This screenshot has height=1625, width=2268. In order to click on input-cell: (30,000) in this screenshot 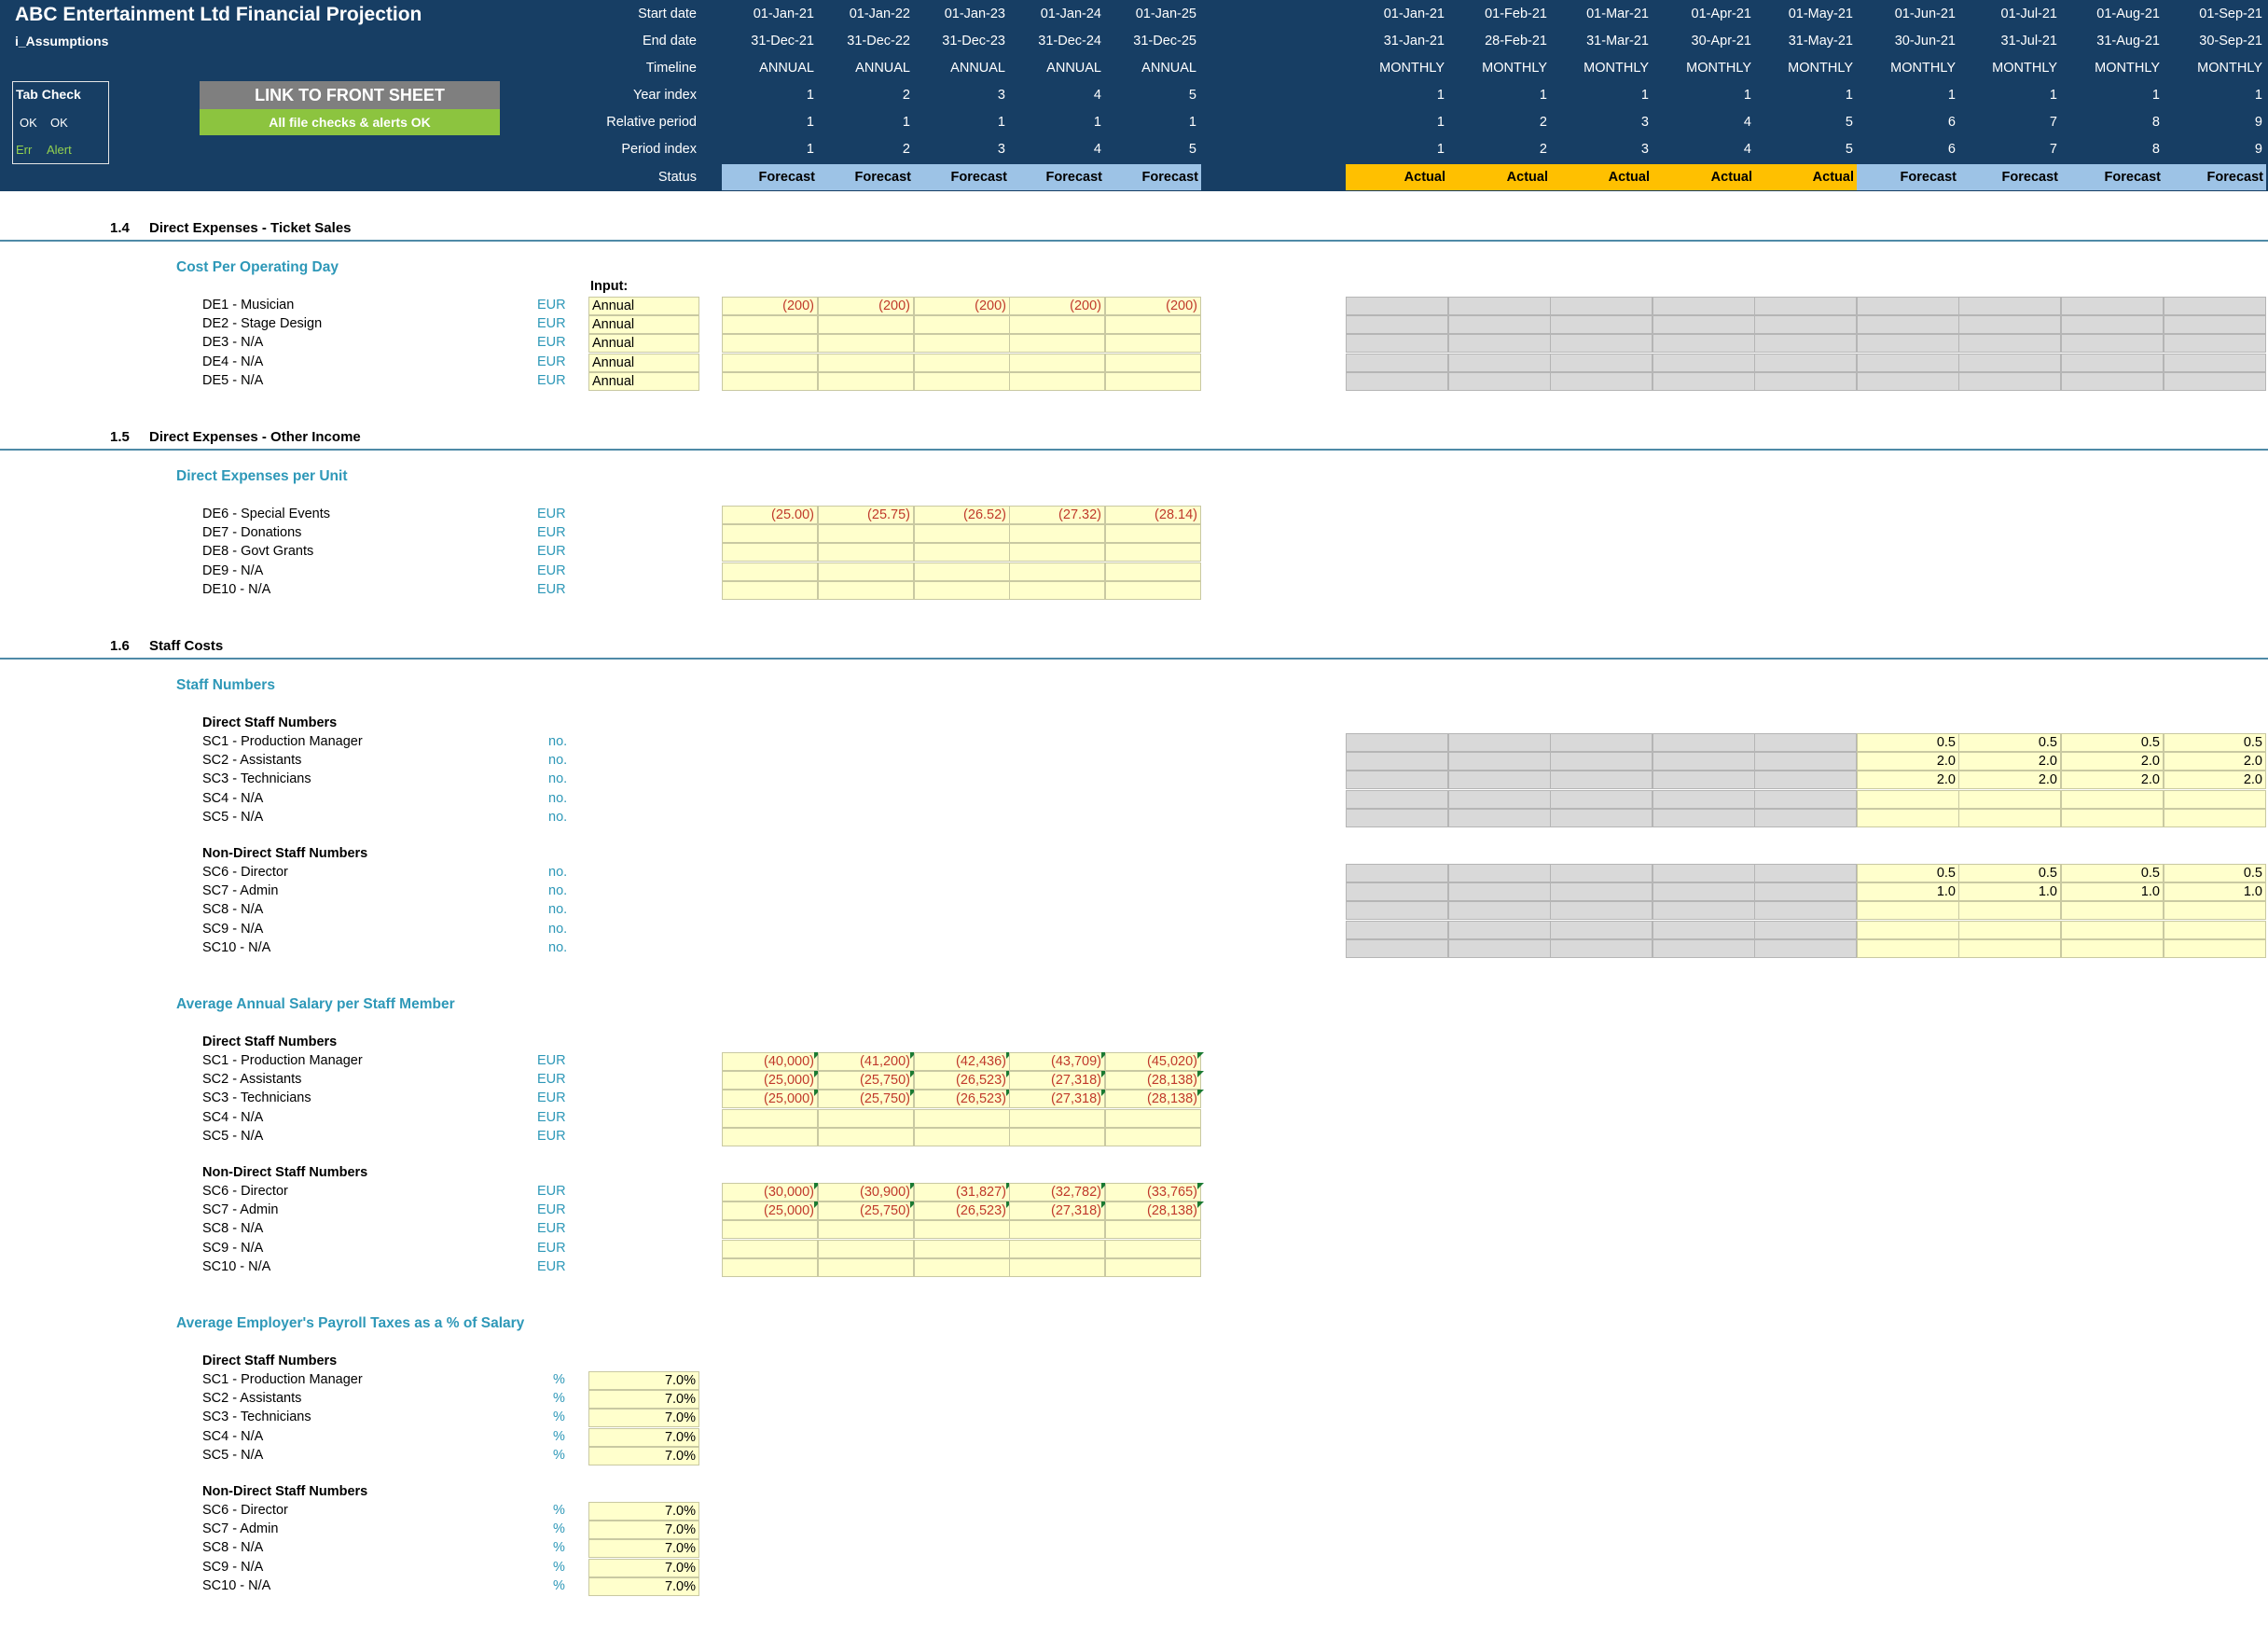, I will do `click(770, 1192)`.